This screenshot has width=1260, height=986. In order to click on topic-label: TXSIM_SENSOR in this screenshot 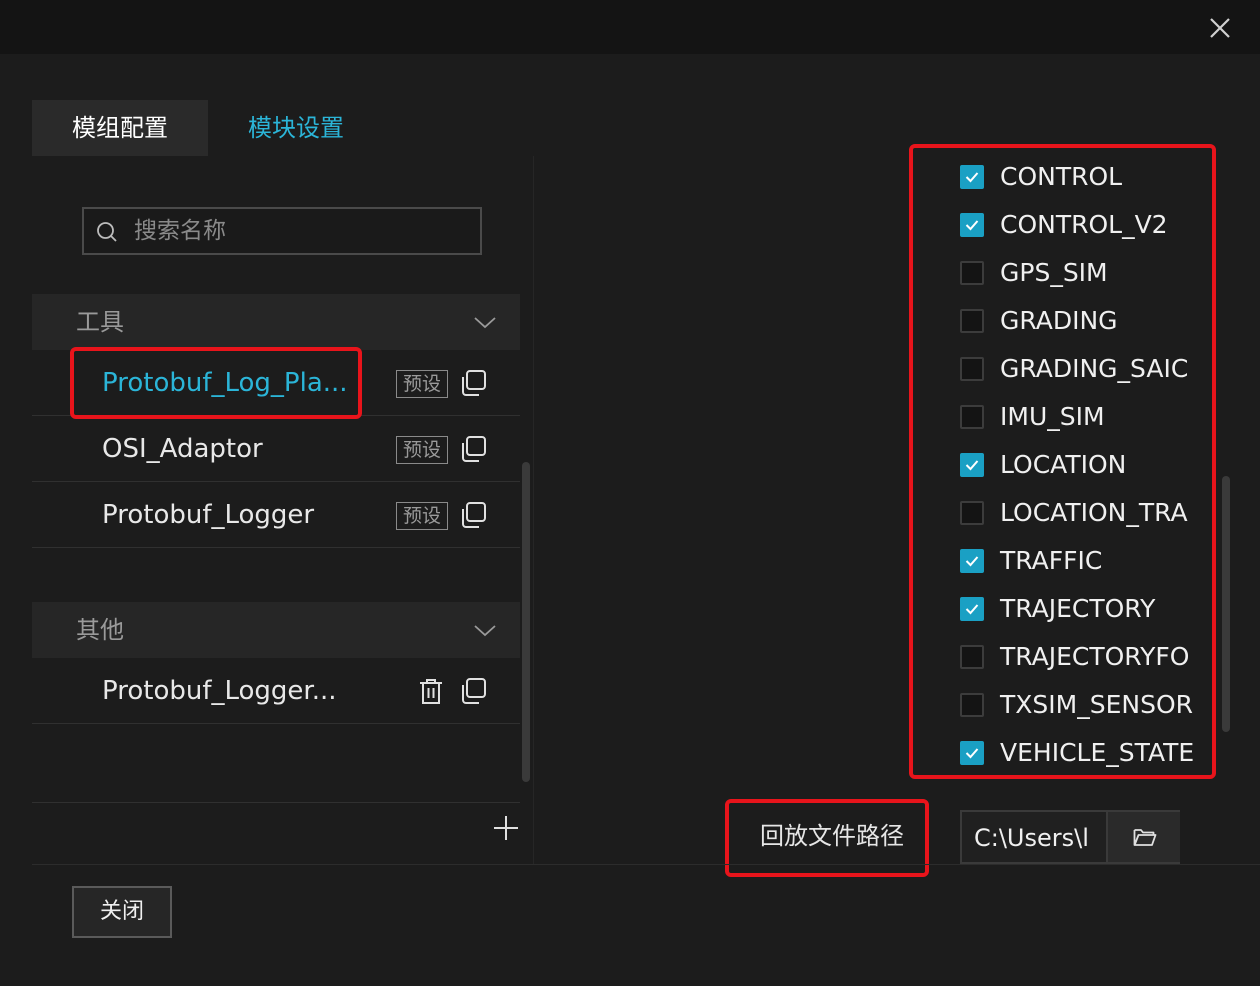, I will do `click(1096, 704)`.